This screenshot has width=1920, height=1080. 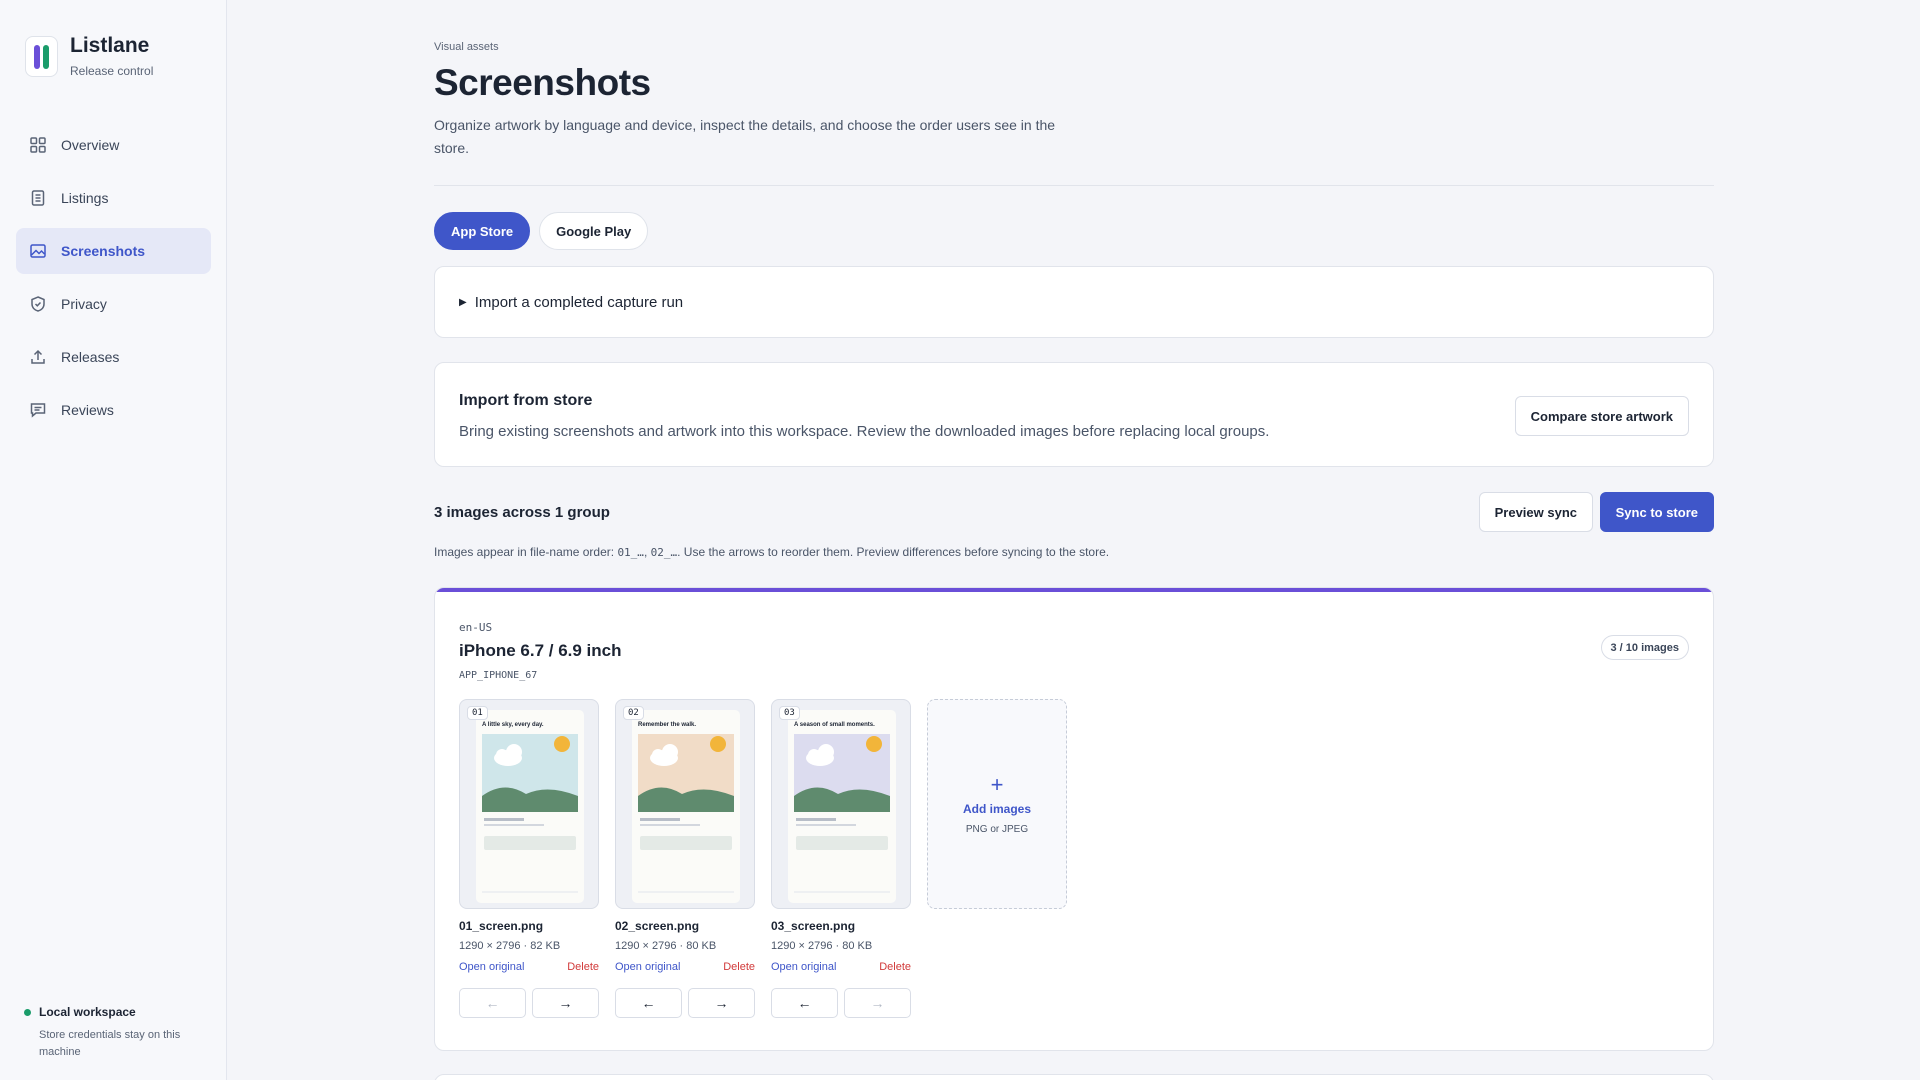 What do you see at coordinates (526, 400) in the screenshot?
I see `import-title: Import from store` at bounding box center [526, 400].